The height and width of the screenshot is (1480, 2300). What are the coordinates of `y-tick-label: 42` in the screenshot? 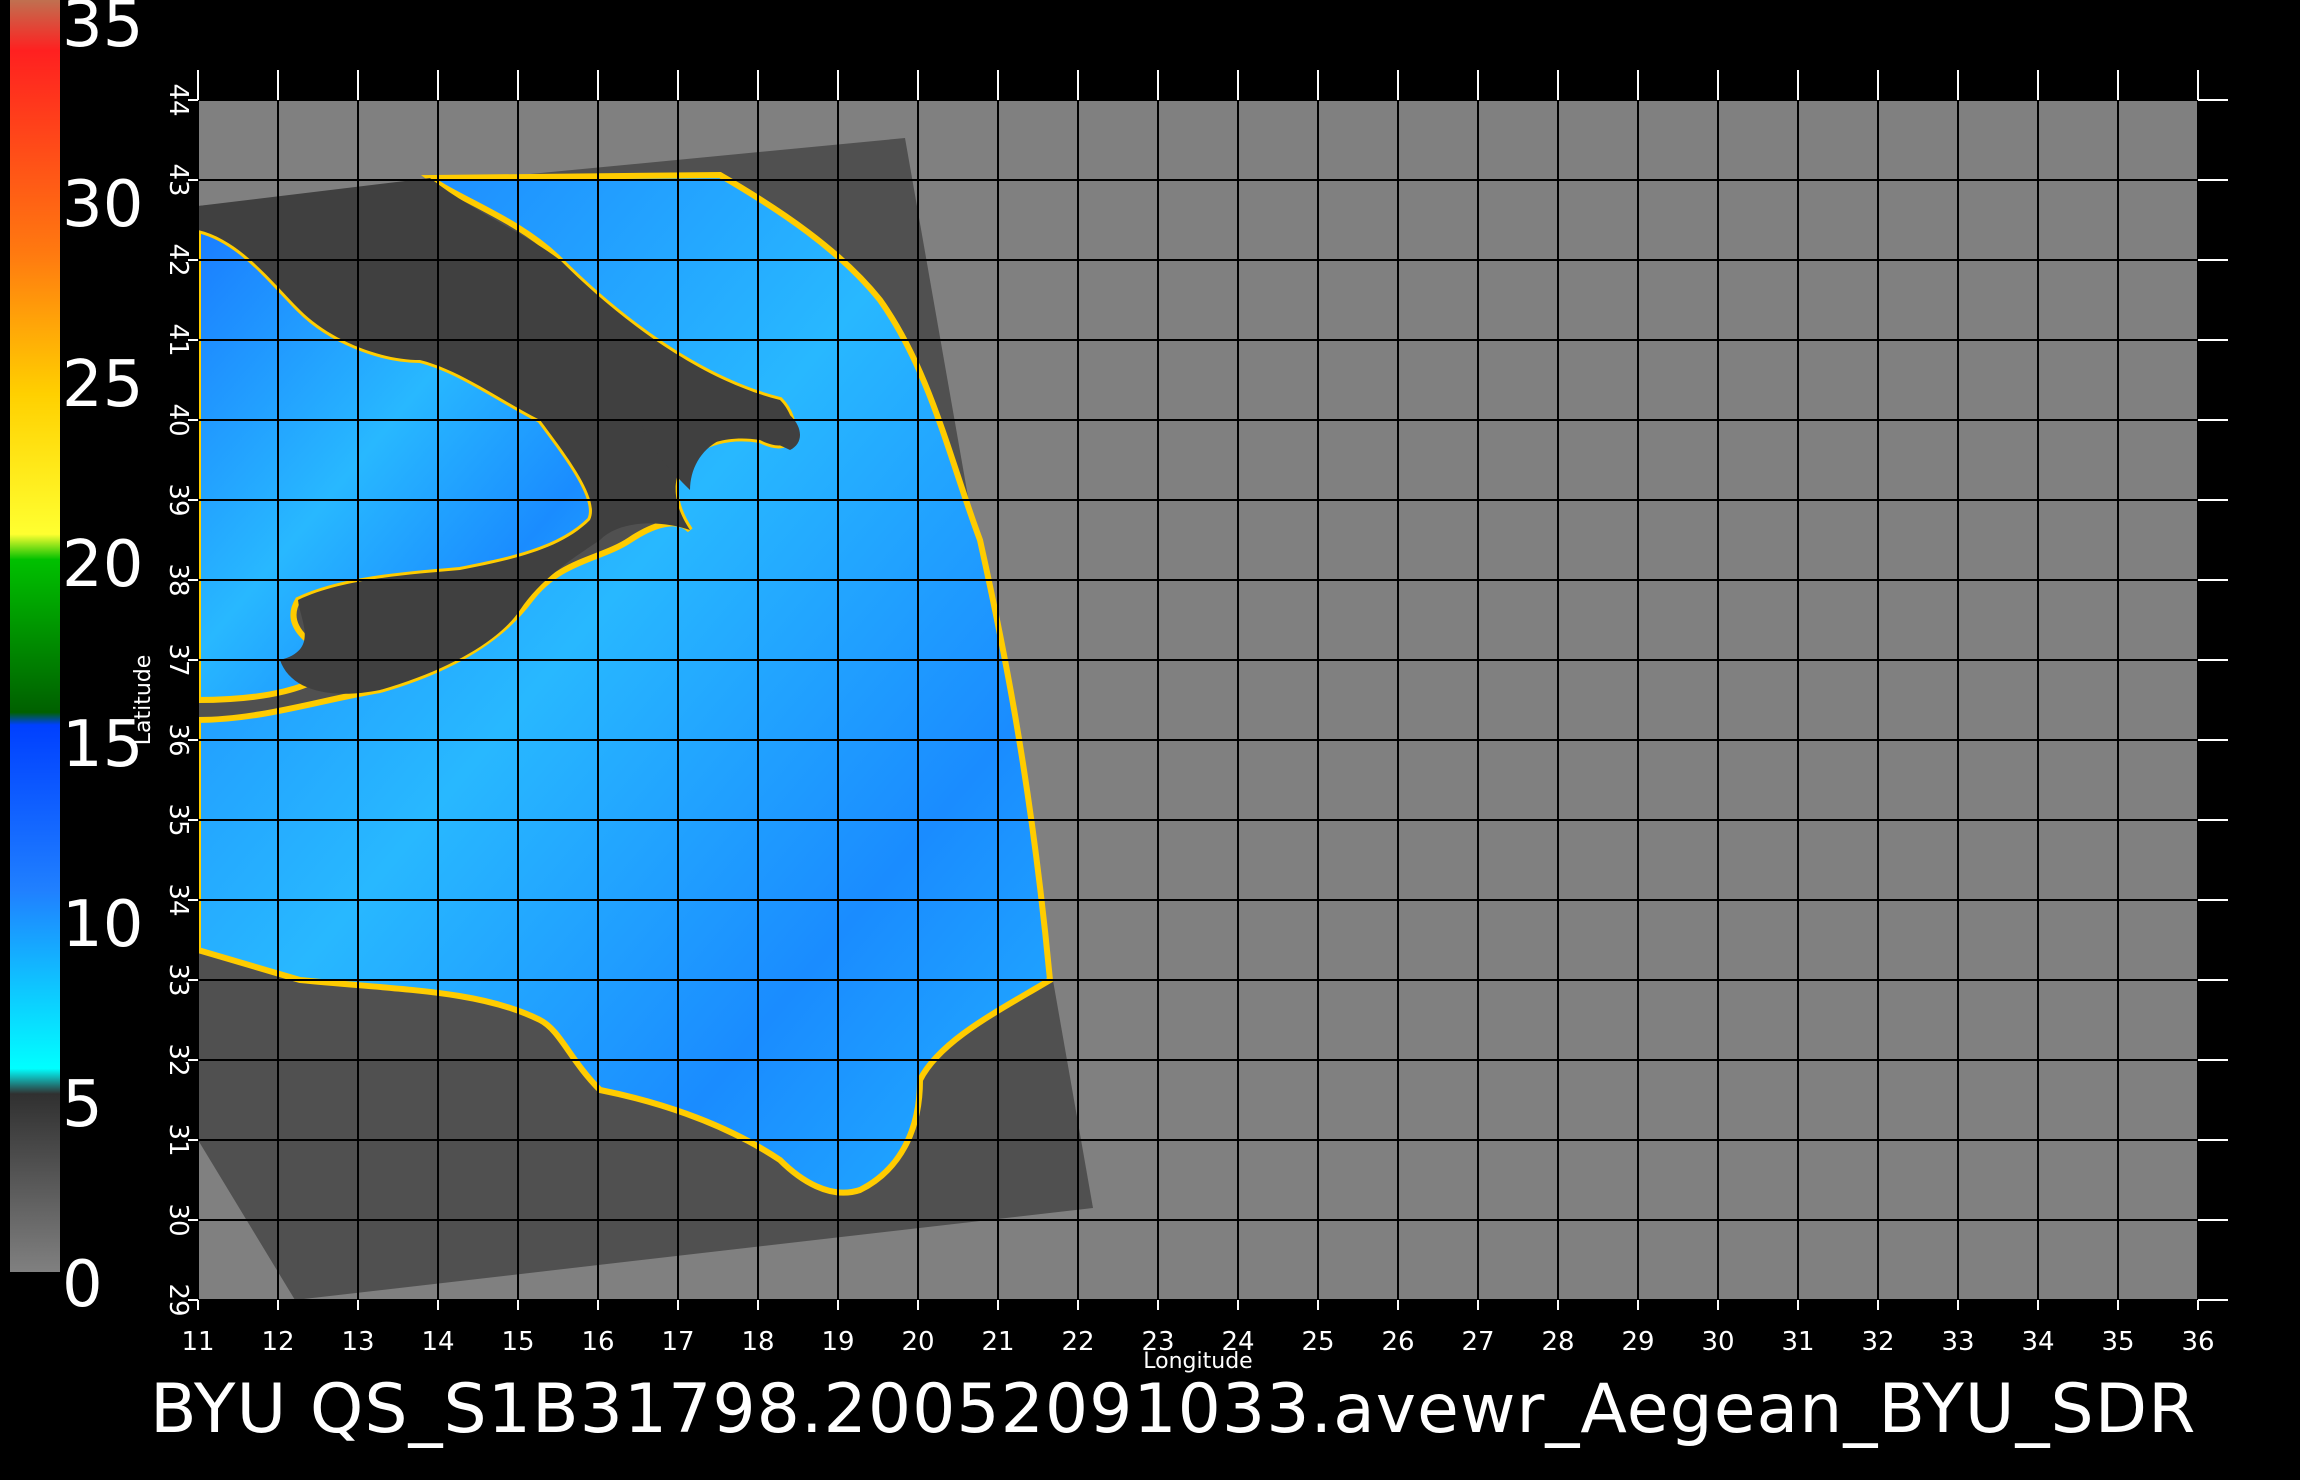 It's located at (178, 259).